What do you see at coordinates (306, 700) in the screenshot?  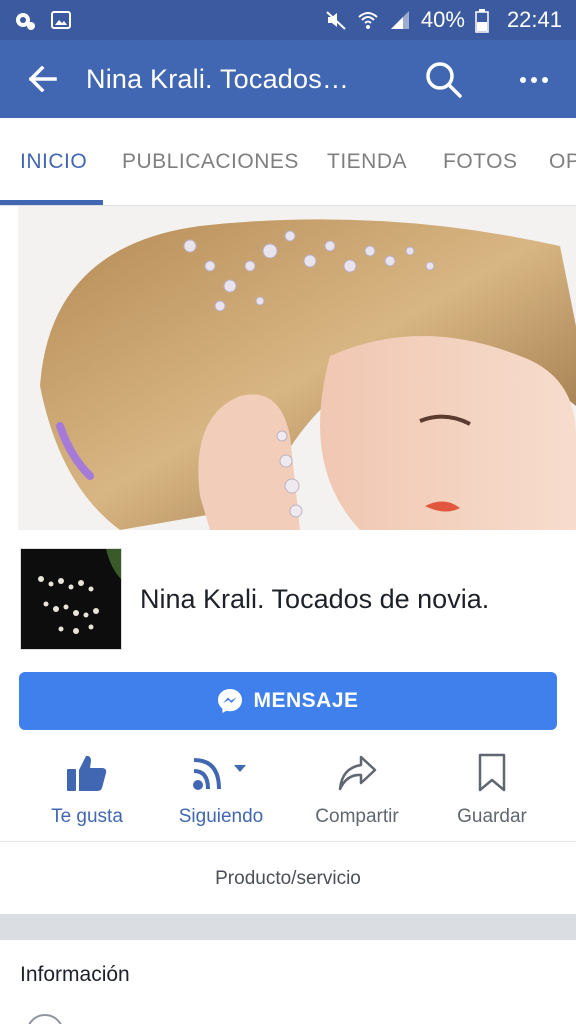 I see `message-button-label: MENSAJE` at bounding box center [306, 700].